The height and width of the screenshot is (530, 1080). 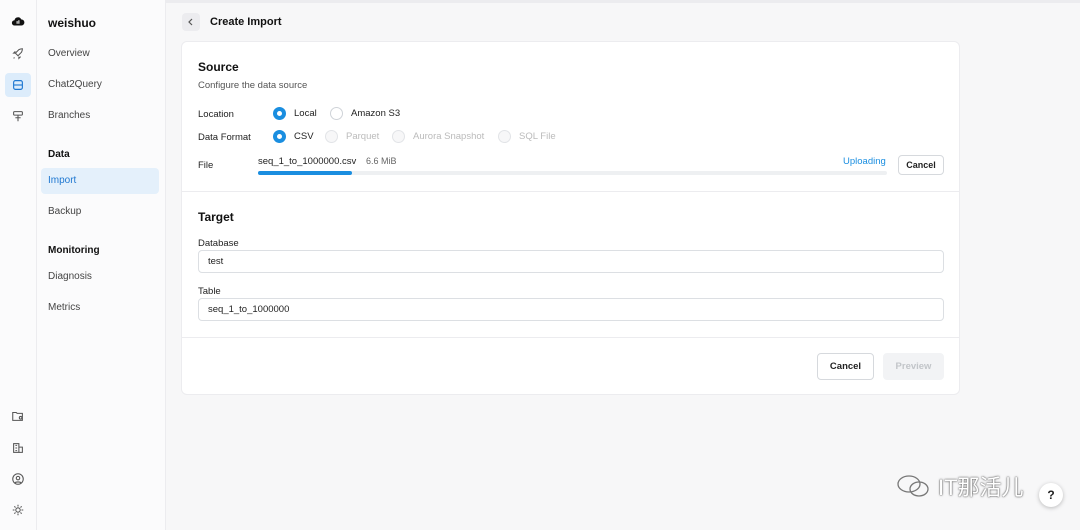 What do you see at coordinates (18, 54) in the screenshot?
I see `rocket-icon` at bounding box center [18, 54].